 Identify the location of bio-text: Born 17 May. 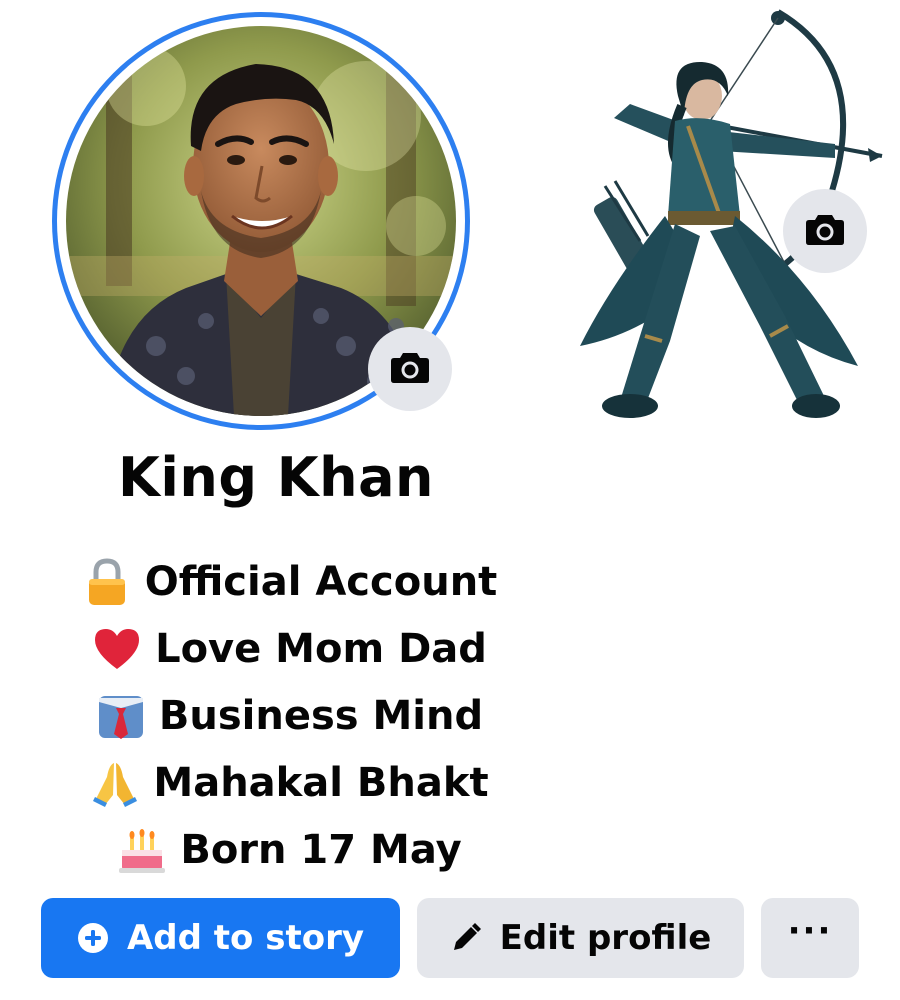
(321, 849).